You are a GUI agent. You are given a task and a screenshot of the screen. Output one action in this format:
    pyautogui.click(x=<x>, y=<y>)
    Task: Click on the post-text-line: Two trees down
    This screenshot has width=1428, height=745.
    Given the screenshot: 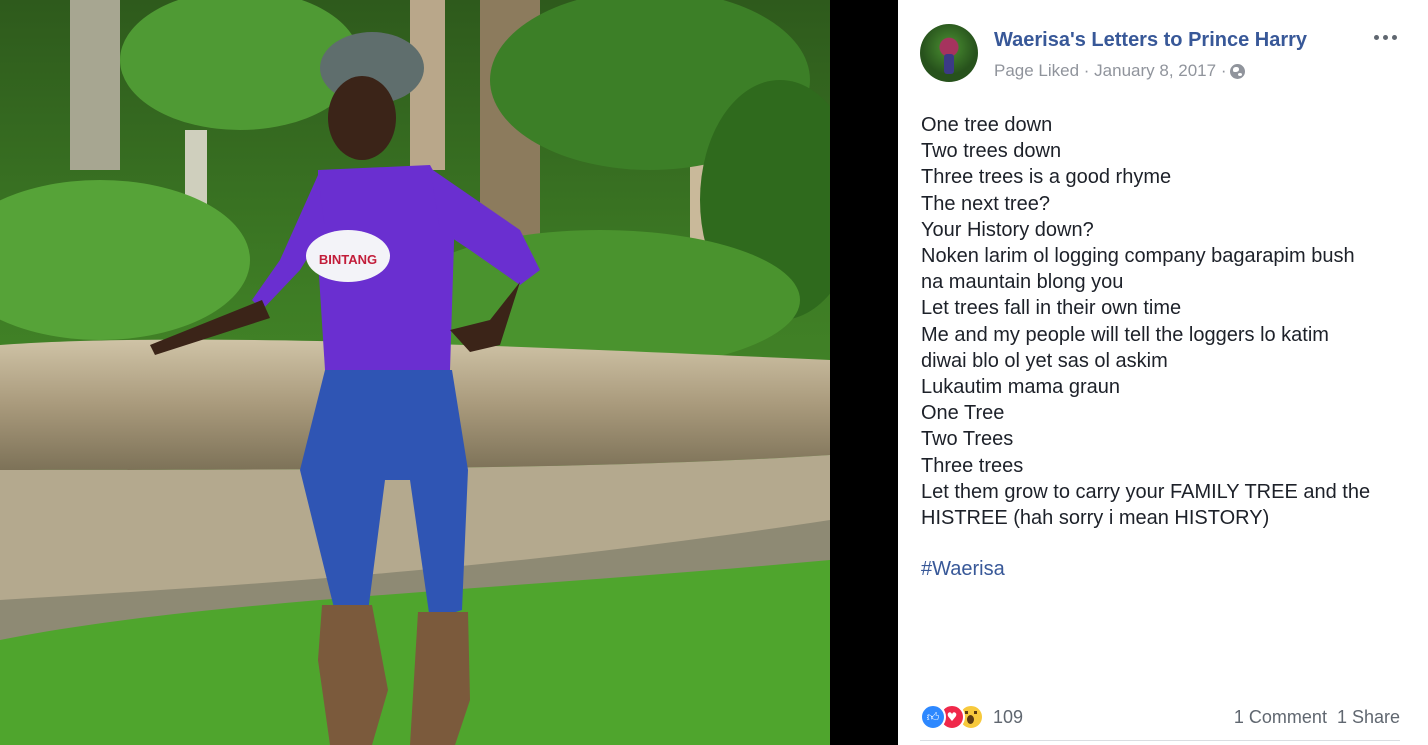 What is the action you would take?
    pyautogui.click(x=991, y=151)
    